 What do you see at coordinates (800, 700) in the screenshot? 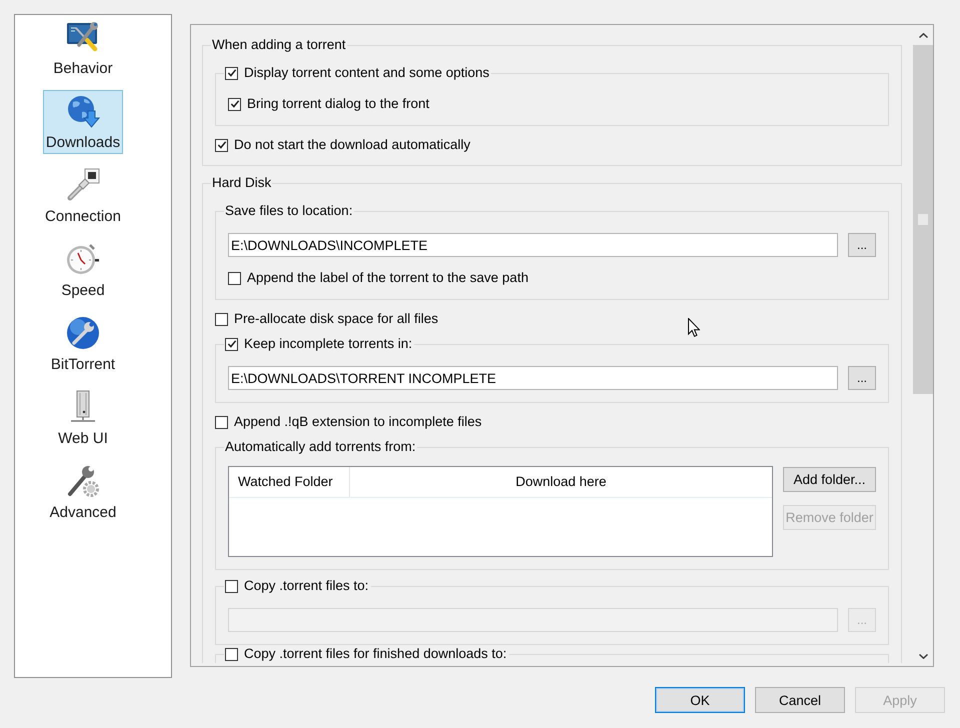
I see `dialog-button: Cancel` at bounding box center [800, 700].